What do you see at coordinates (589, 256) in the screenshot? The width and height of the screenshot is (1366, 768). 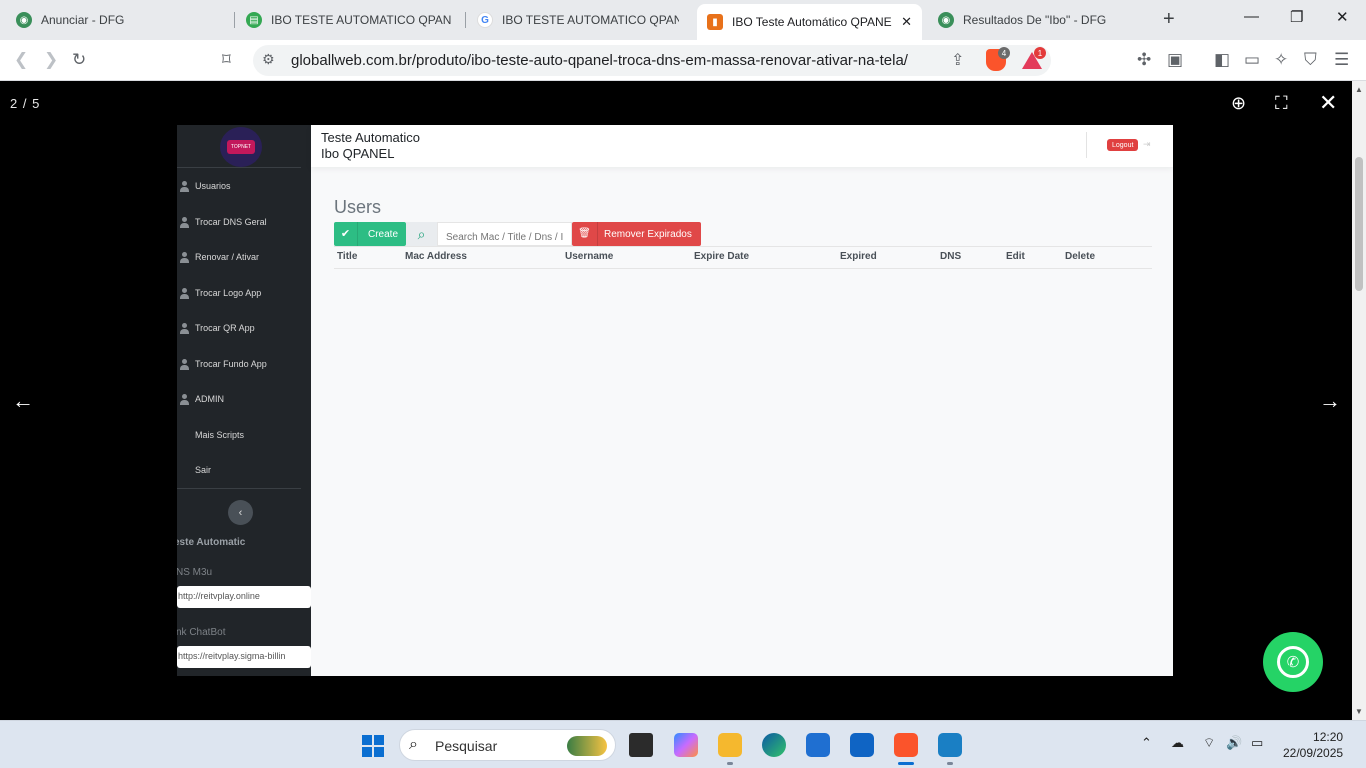 I see `column-username: Username` at bounding box center [589, 256].